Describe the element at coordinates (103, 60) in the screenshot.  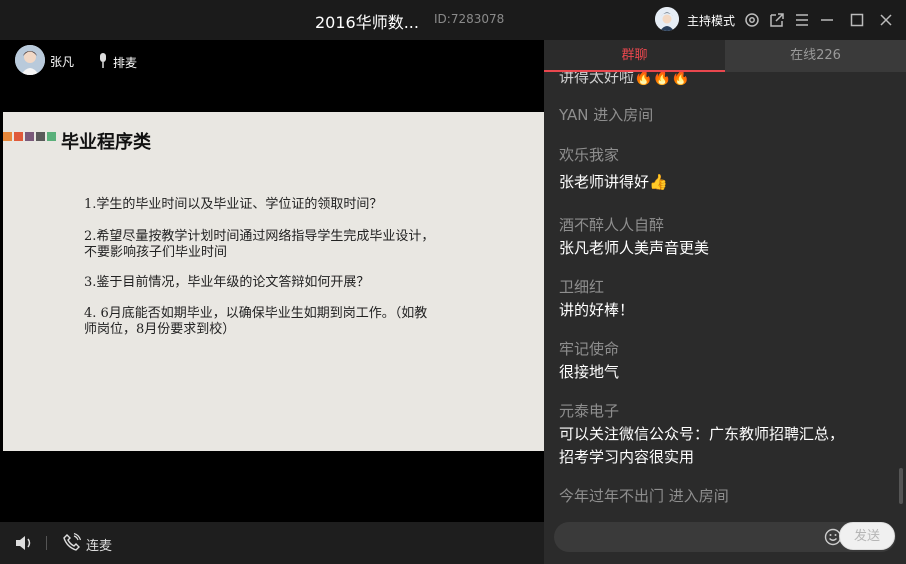
I see `microphone-icon` at that location.